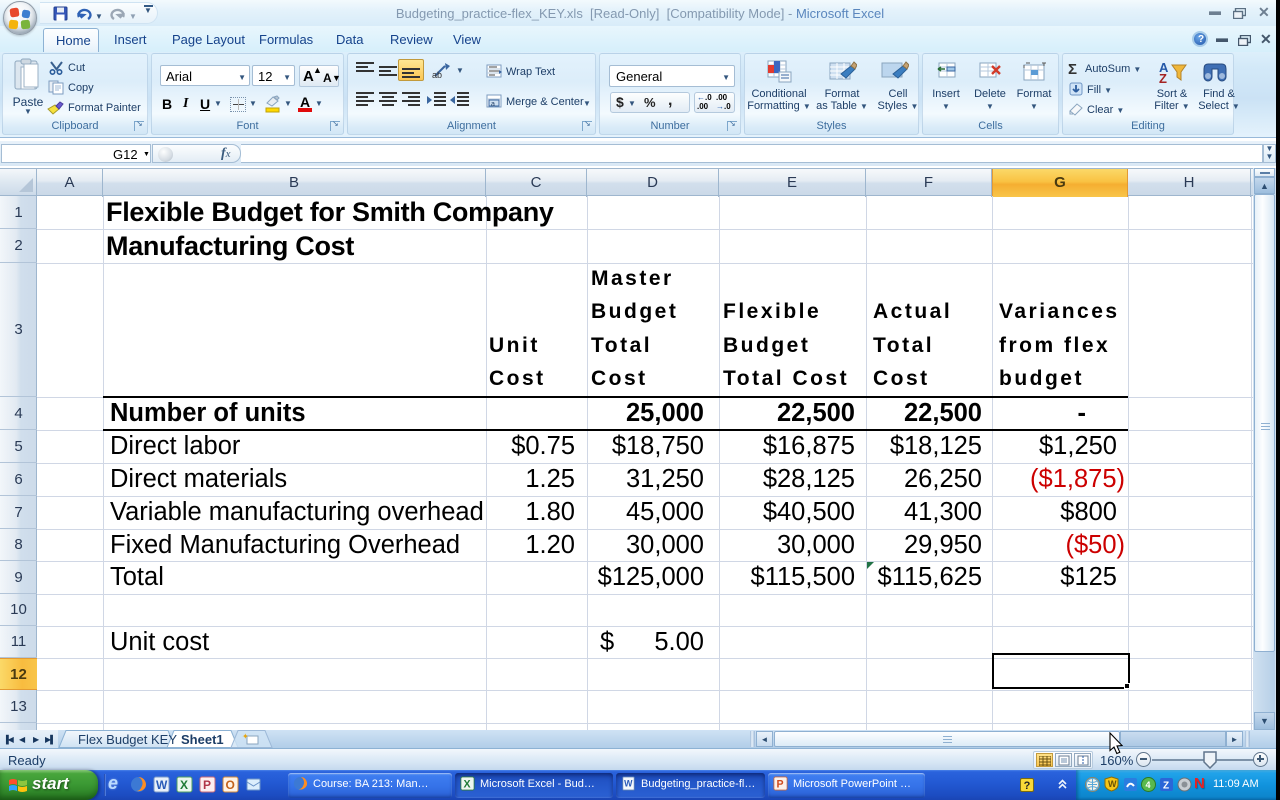 This screenshot has height=800, width=1280. I want to click on svg-text: O, so click(230, 785).